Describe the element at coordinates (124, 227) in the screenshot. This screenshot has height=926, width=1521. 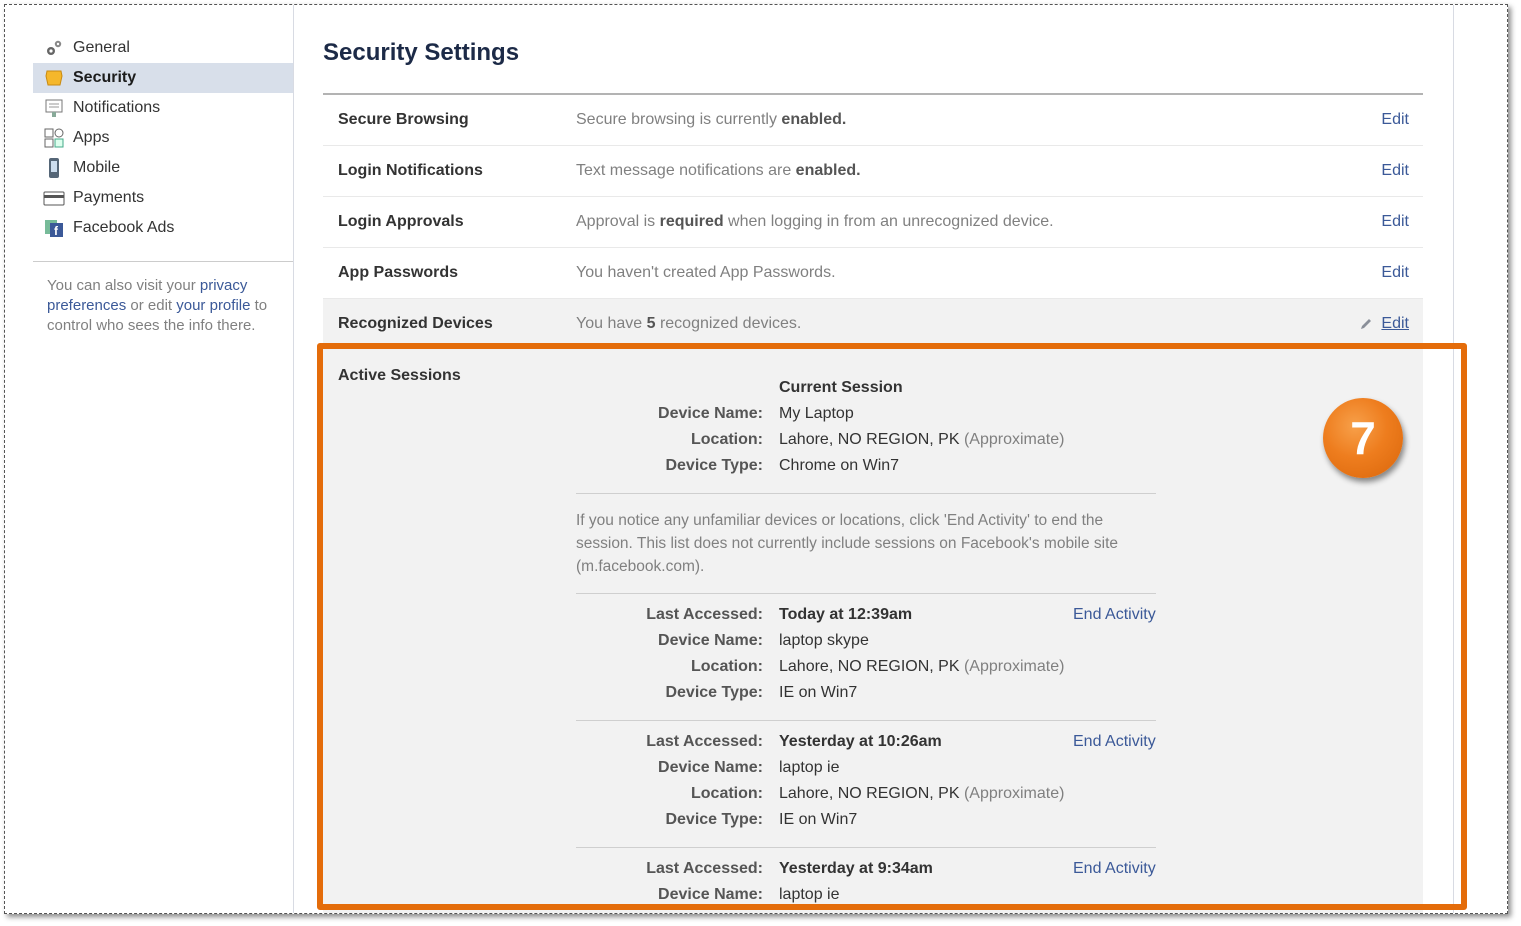
I see `sidebar-item-label: Facebook Ads` at that location.